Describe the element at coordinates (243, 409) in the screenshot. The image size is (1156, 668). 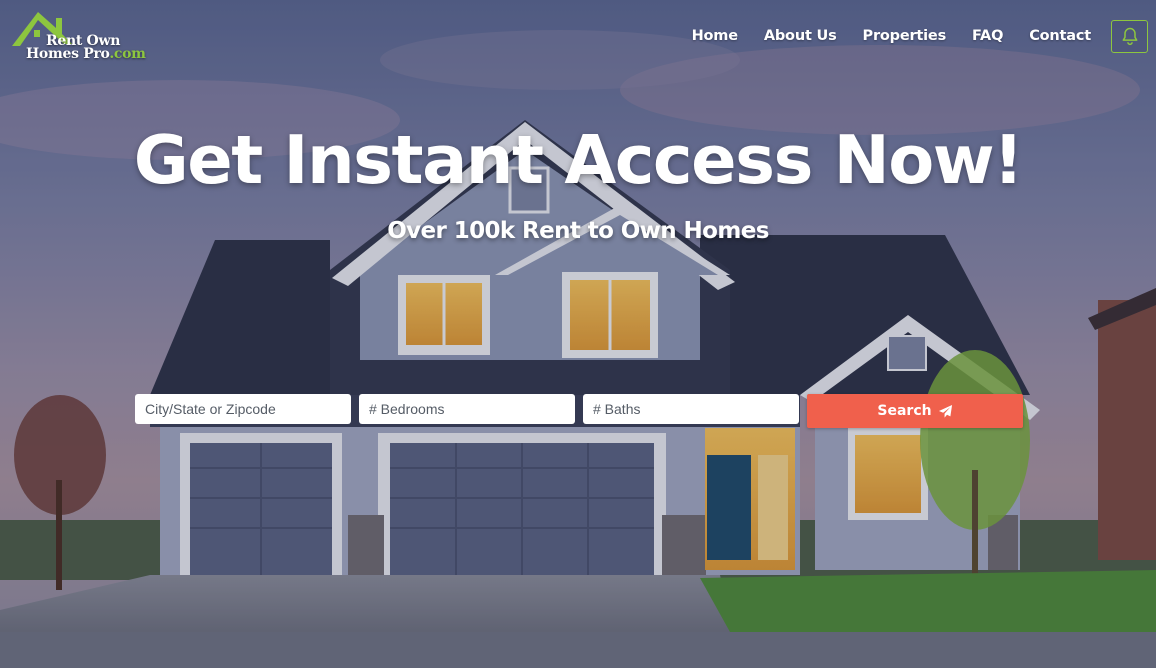
I see `location-input` at that location.